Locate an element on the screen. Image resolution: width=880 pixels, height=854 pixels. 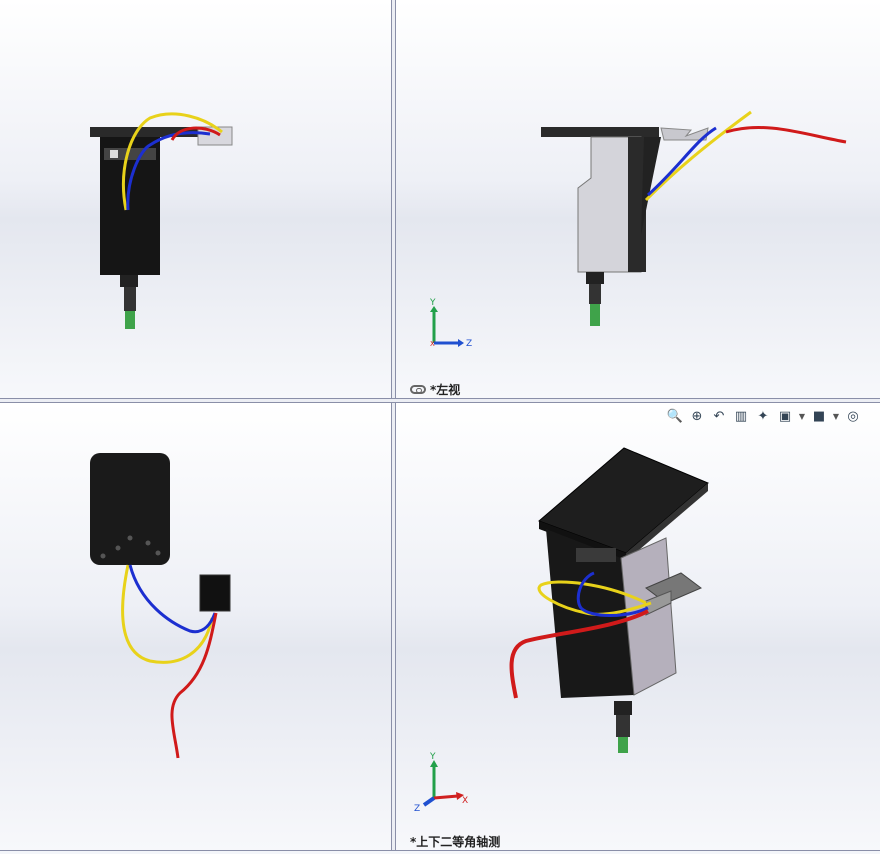
view-label-left: *左视 is located at coordinates (435, 389).